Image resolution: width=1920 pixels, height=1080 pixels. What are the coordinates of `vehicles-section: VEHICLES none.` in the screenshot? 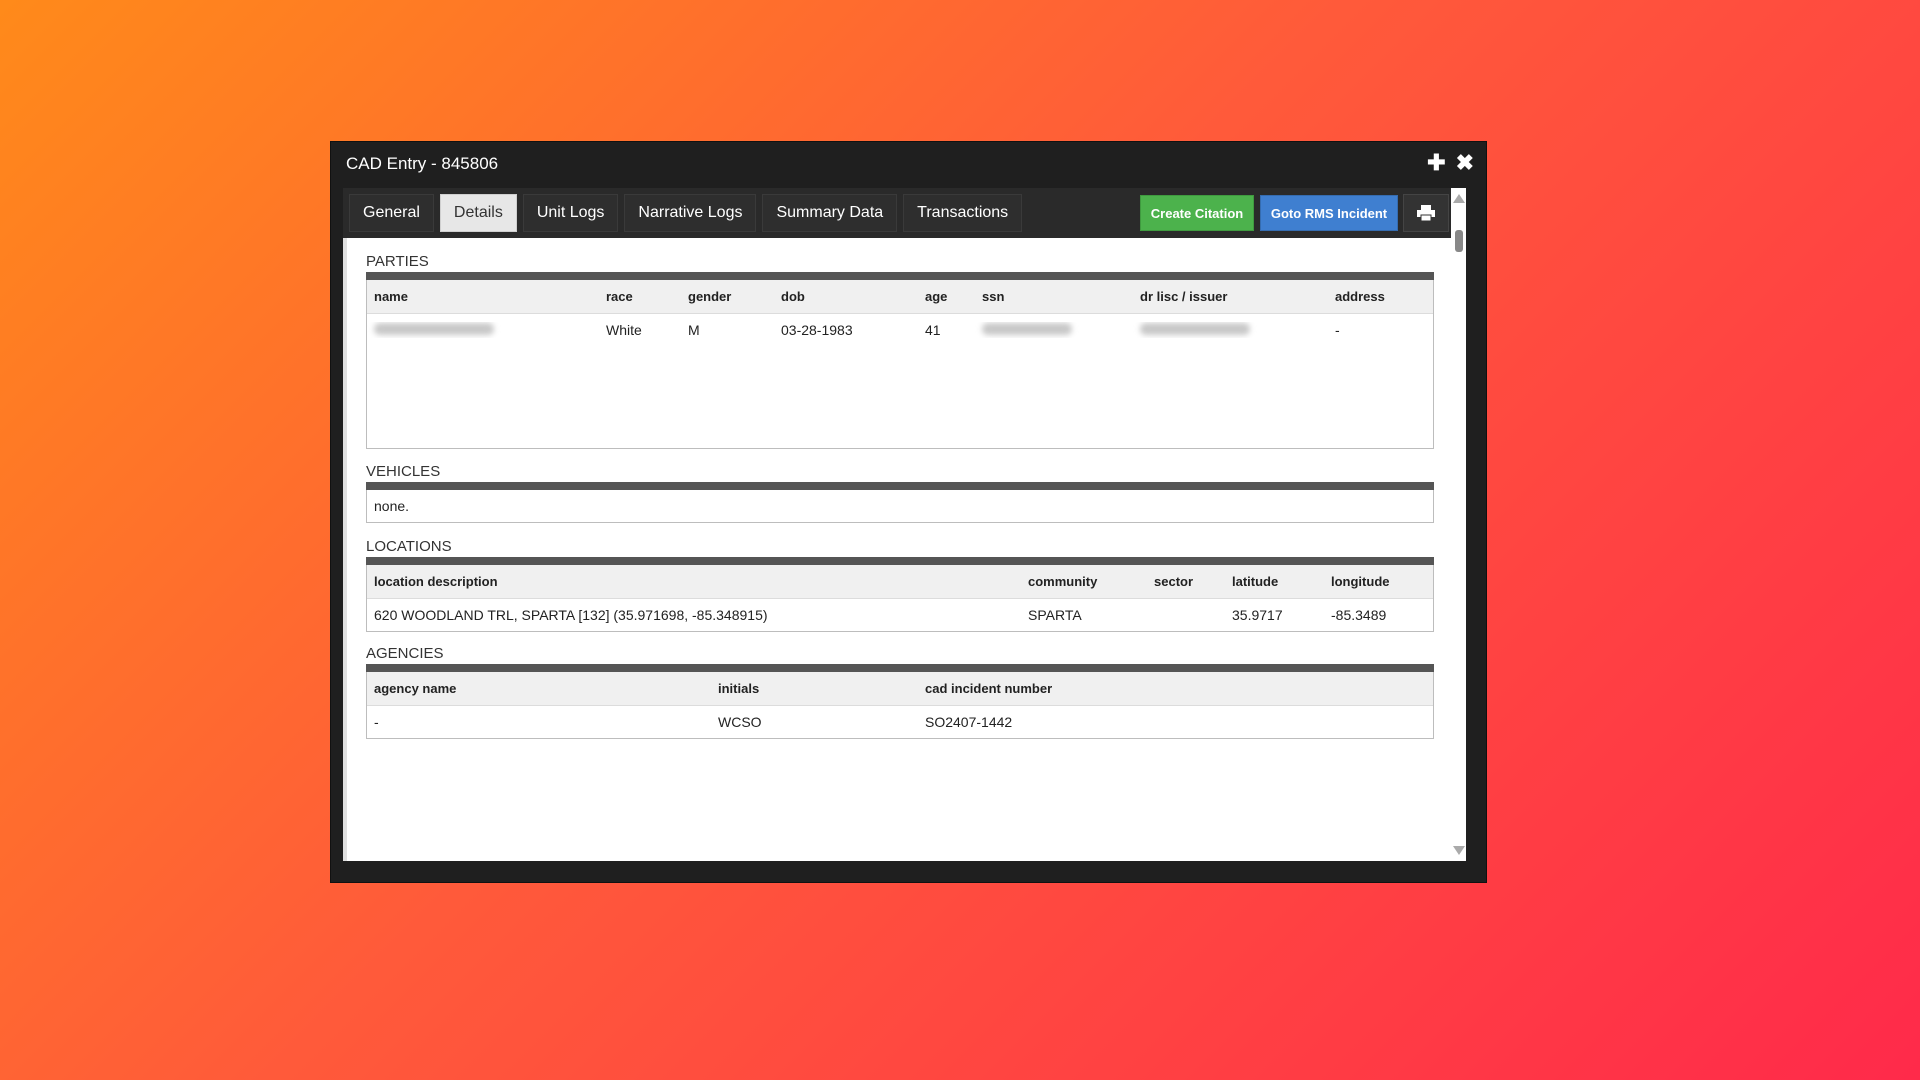 It's located at (900, 492).